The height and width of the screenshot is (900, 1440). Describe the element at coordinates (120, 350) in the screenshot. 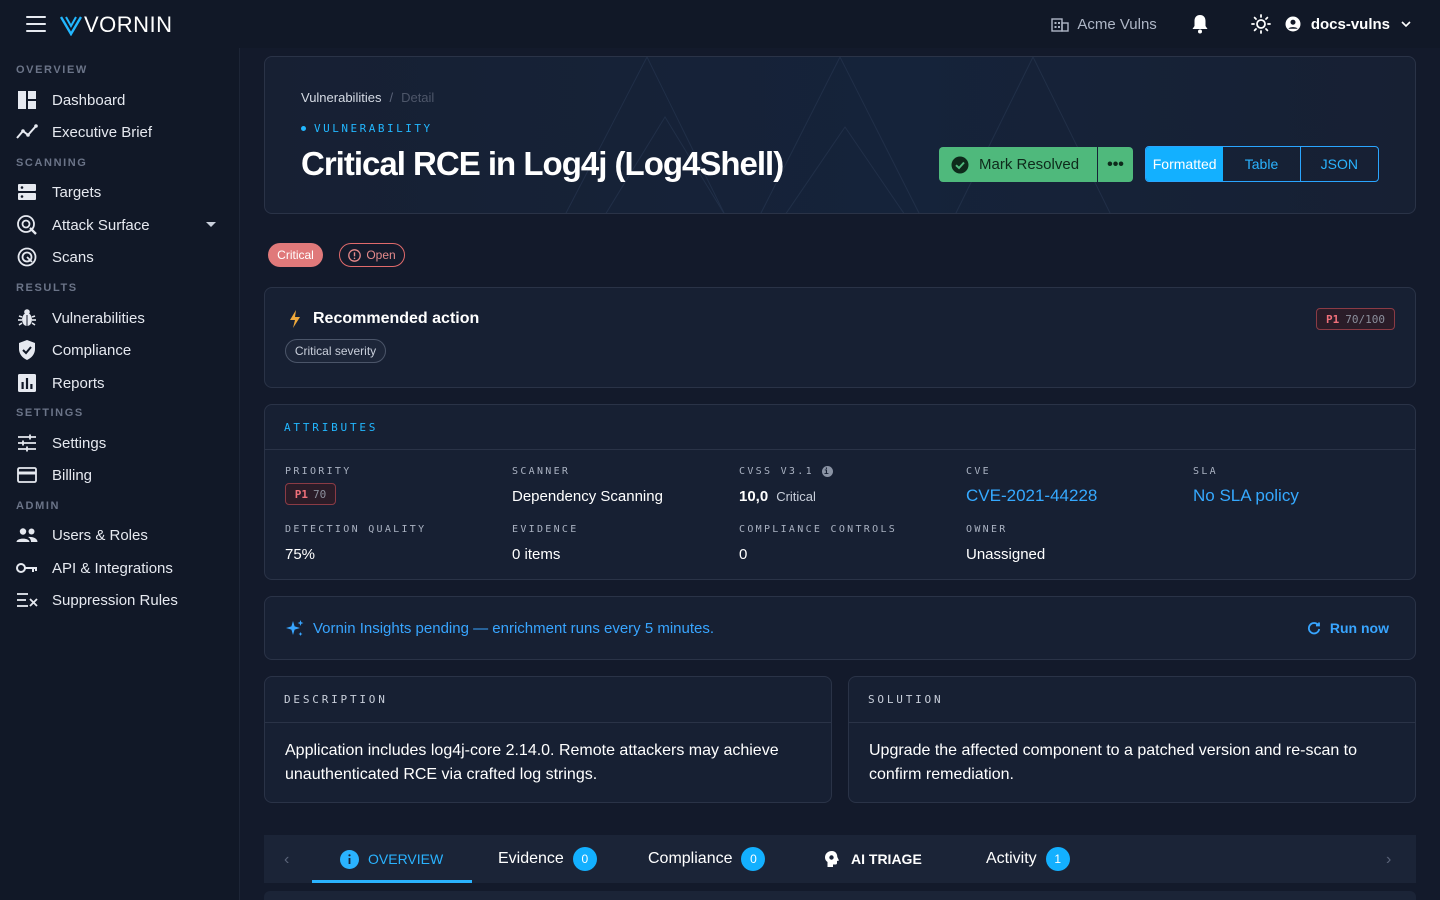

I see `sidebar-item-compliance: Compliance` at that location.